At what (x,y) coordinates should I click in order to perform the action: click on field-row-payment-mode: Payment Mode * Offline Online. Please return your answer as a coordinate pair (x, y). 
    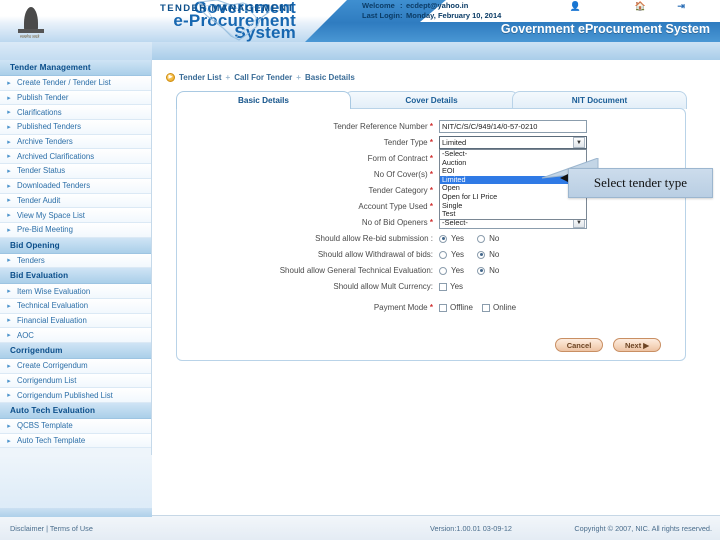
    Looking at the image, I should click on (431, 307).